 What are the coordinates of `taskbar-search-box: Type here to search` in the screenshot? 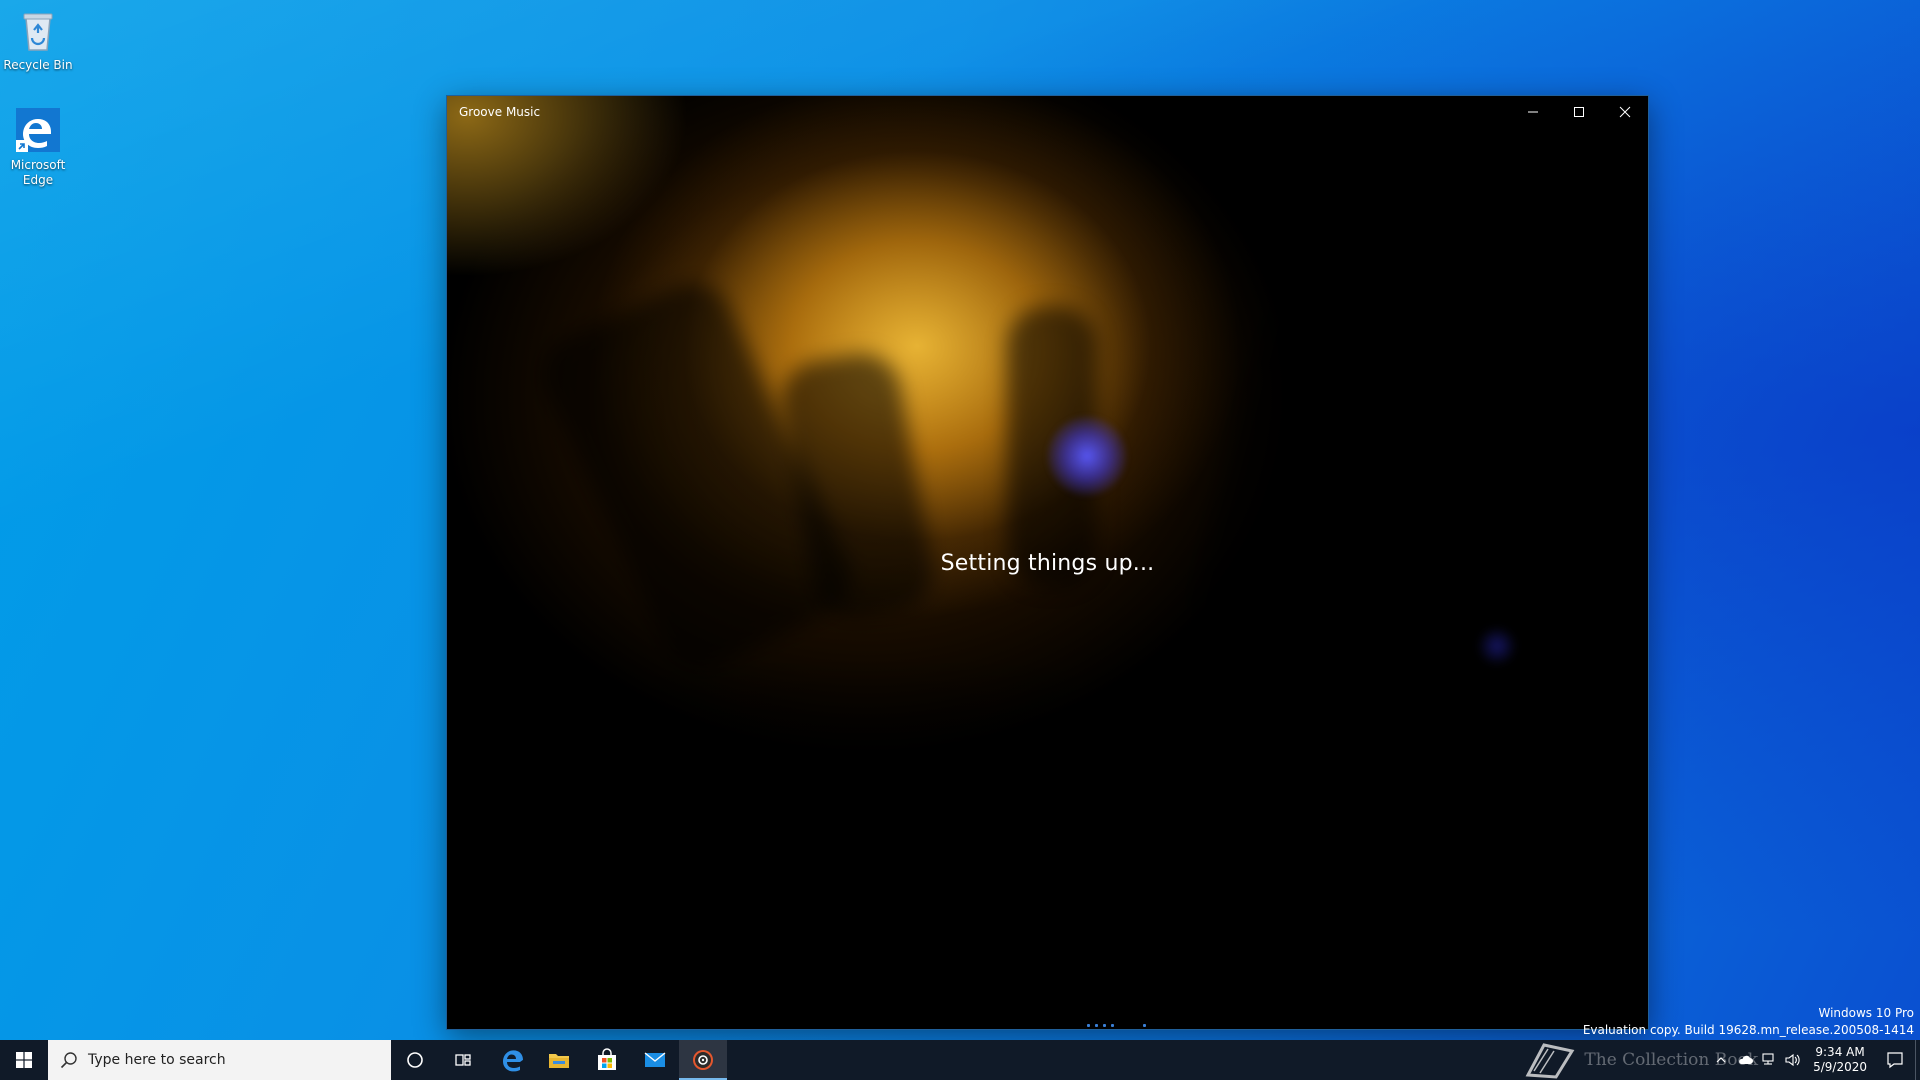 It's located at (219, 1060).